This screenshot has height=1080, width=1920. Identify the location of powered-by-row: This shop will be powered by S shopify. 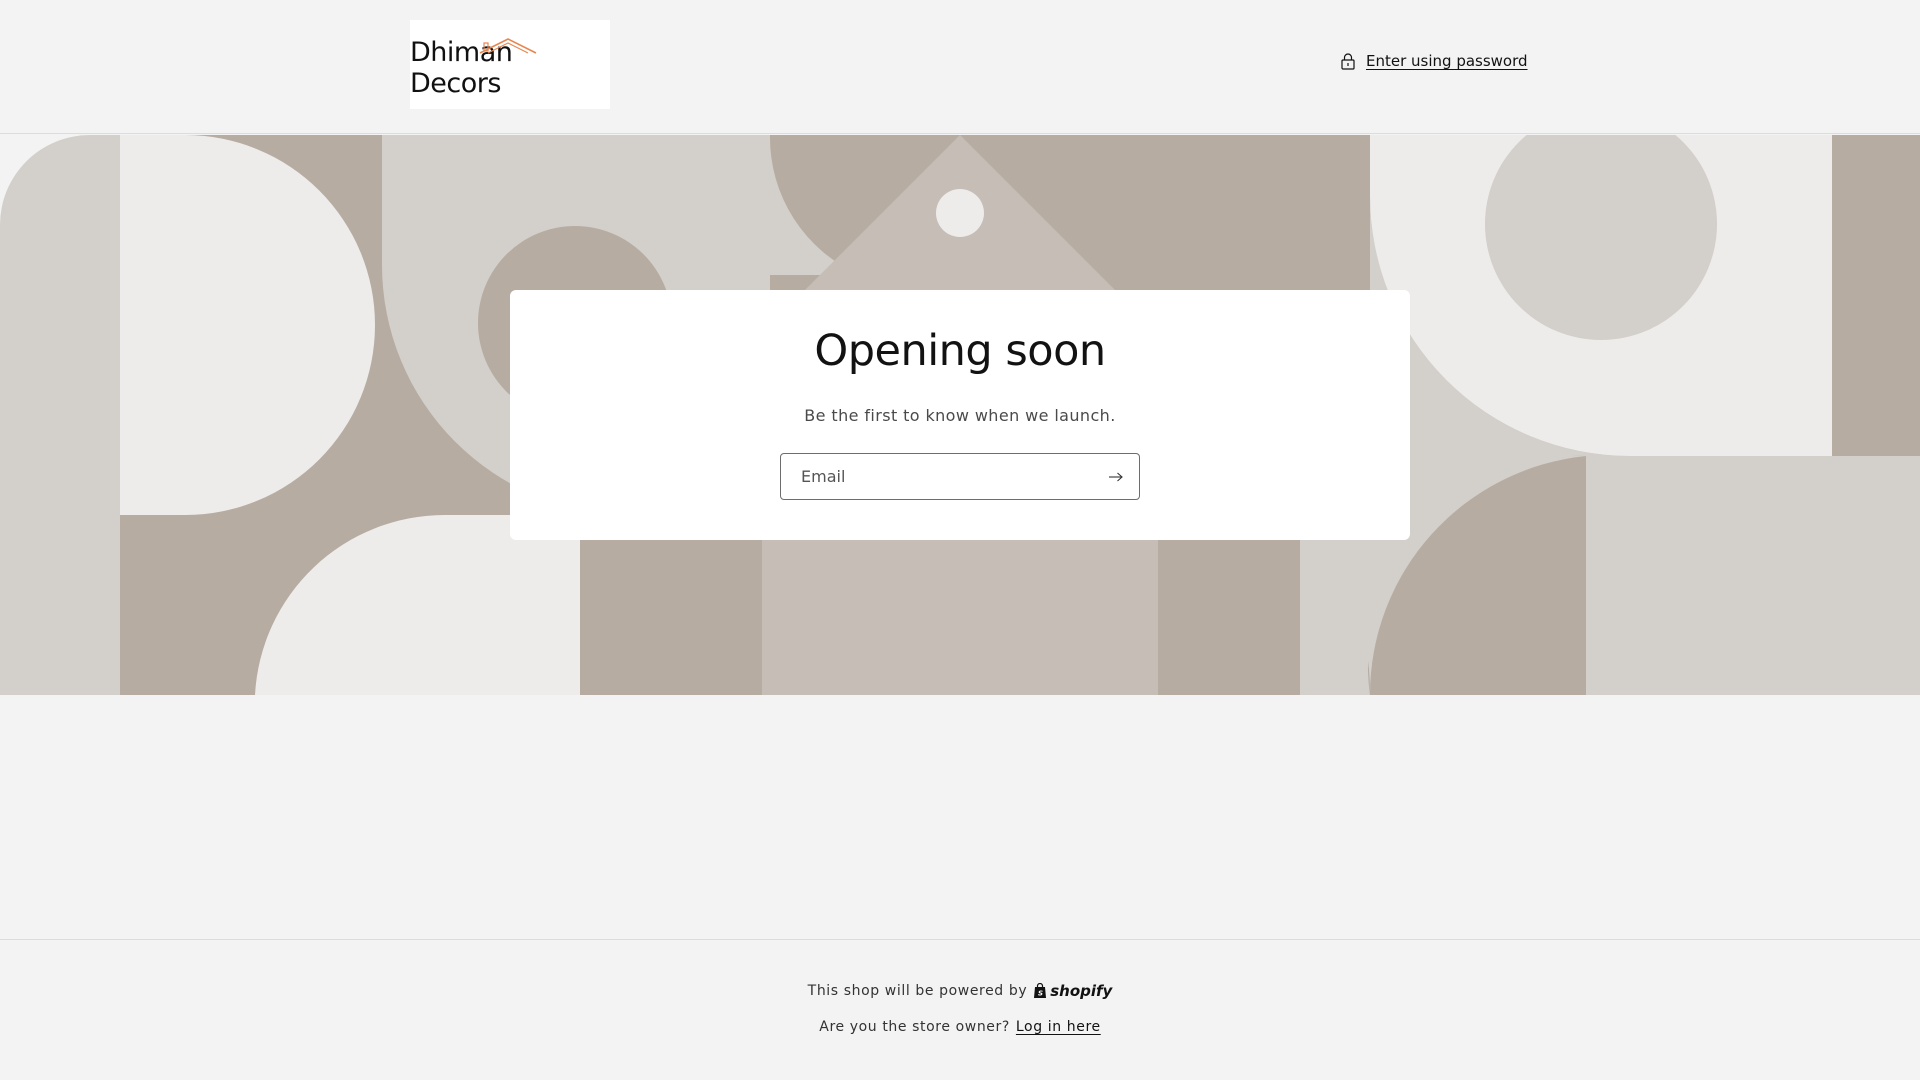
(960, 991).